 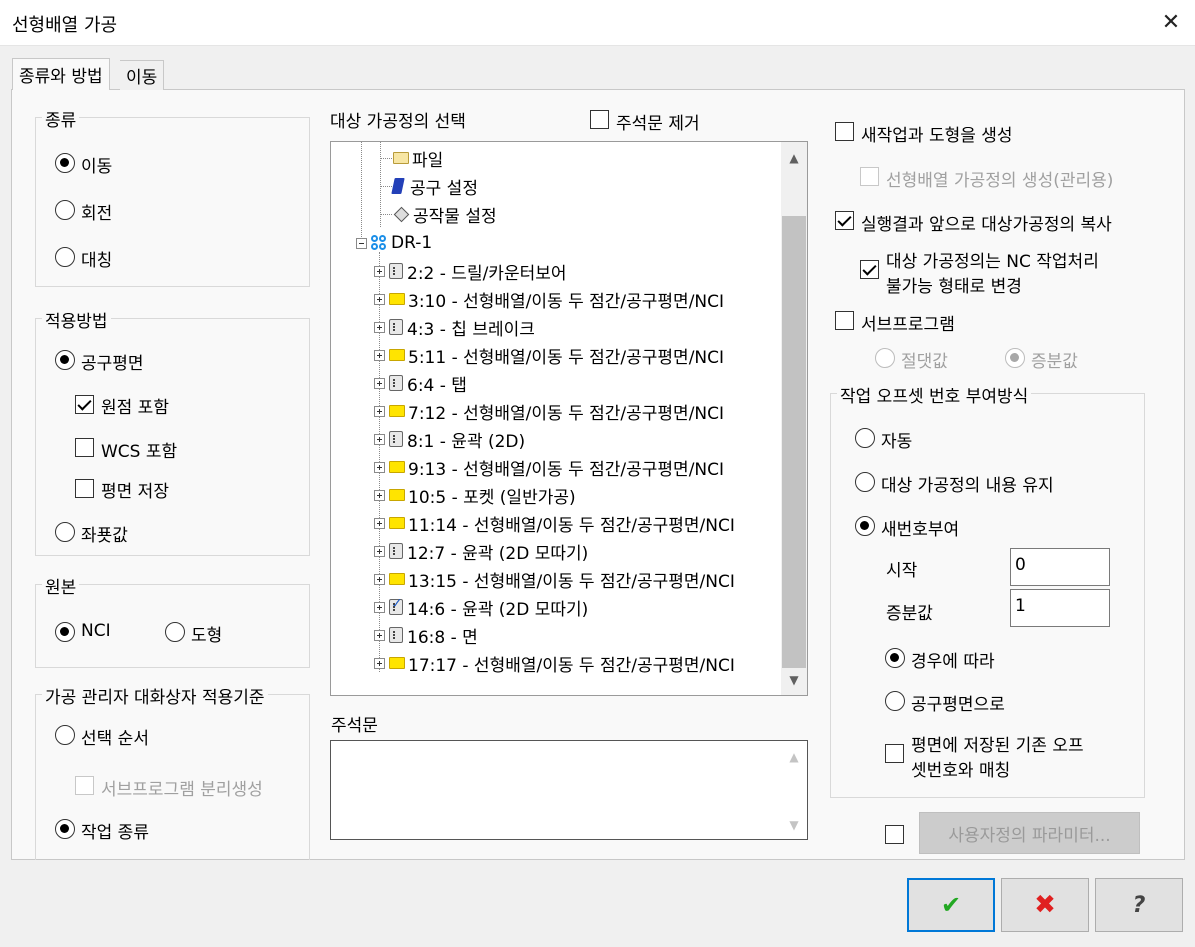 I want to click on match-offset-label-line2: 셋번호와 매칭, so click(x=961, y=771).